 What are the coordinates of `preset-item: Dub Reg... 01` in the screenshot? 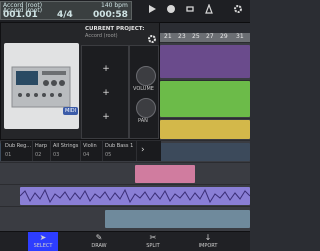 It's located at (18, 151).